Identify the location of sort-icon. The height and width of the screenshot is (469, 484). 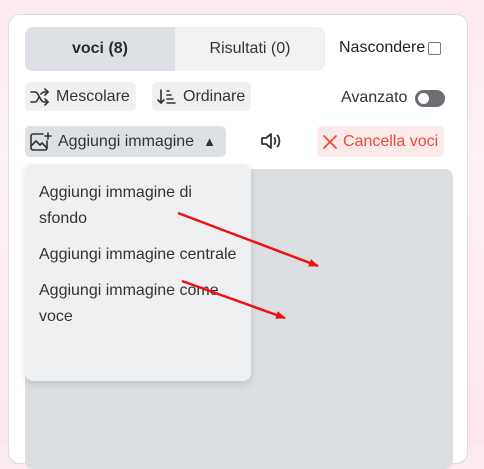
(166, 96).